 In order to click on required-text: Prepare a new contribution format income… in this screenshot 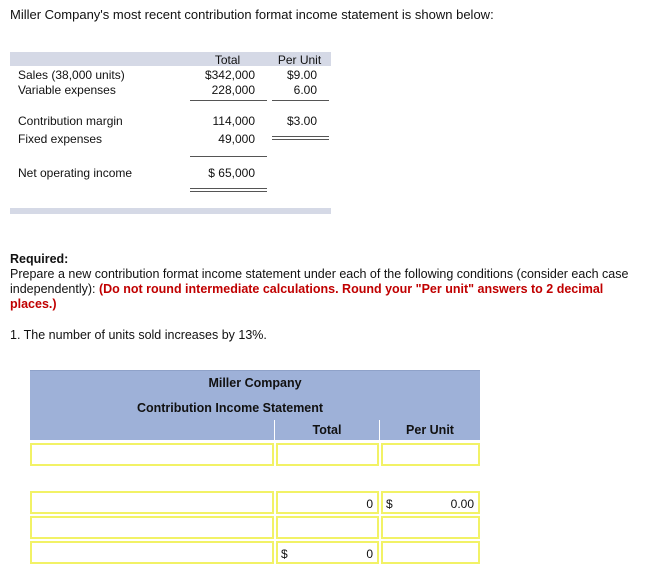, I will do `click(320, 289)`.